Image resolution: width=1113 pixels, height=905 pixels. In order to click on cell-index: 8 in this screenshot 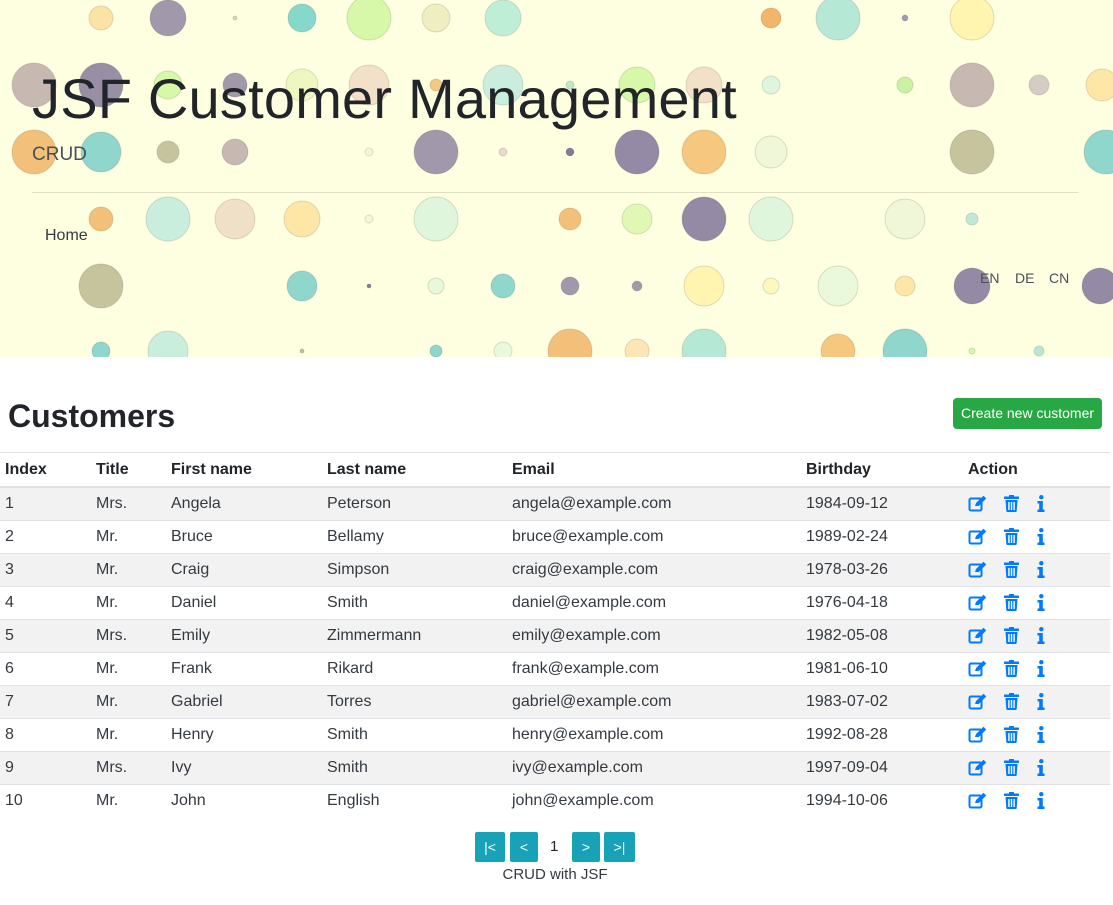, I will do `click(45, 735)`.